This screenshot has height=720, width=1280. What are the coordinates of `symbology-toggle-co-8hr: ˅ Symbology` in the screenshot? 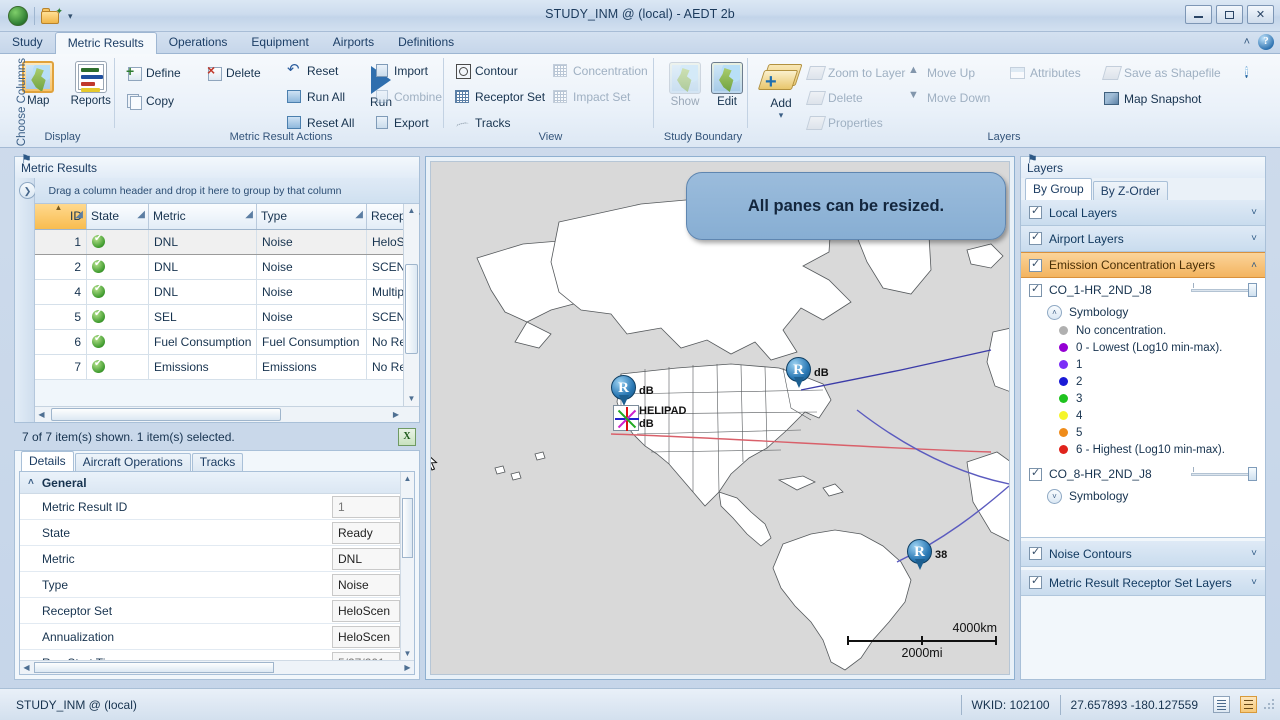 It's located at (1143, 496).